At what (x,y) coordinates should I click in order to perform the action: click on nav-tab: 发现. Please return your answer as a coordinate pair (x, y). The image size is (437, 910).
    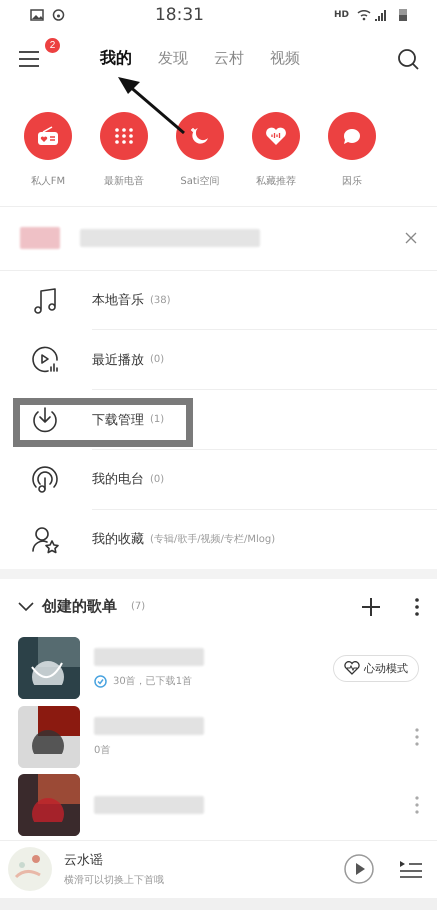
    Looking at the image, I should click on (173, 59).